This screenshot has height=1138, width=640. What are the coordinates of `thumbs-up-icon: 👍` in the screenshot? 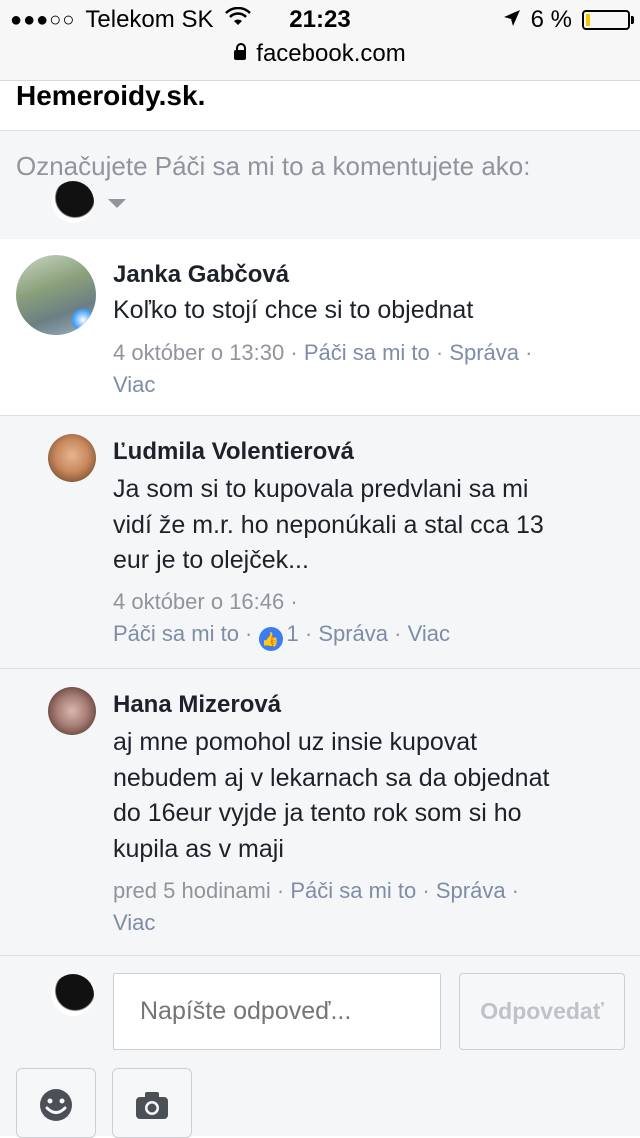 It's located at (270, 639).